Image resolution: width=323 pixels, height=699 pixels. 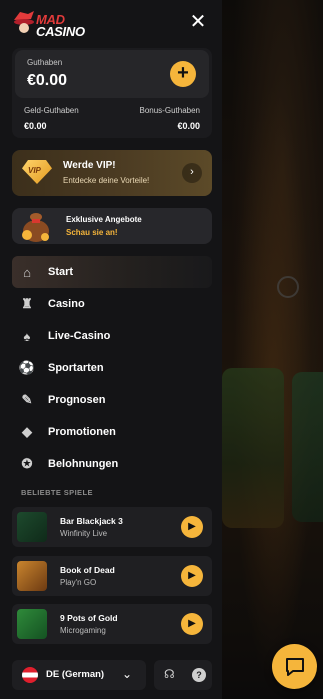 What do you see at coordinates (78, 582) in the screenshot?
I see `game-provider: Play'n GO` at bounding box center [78, 582].